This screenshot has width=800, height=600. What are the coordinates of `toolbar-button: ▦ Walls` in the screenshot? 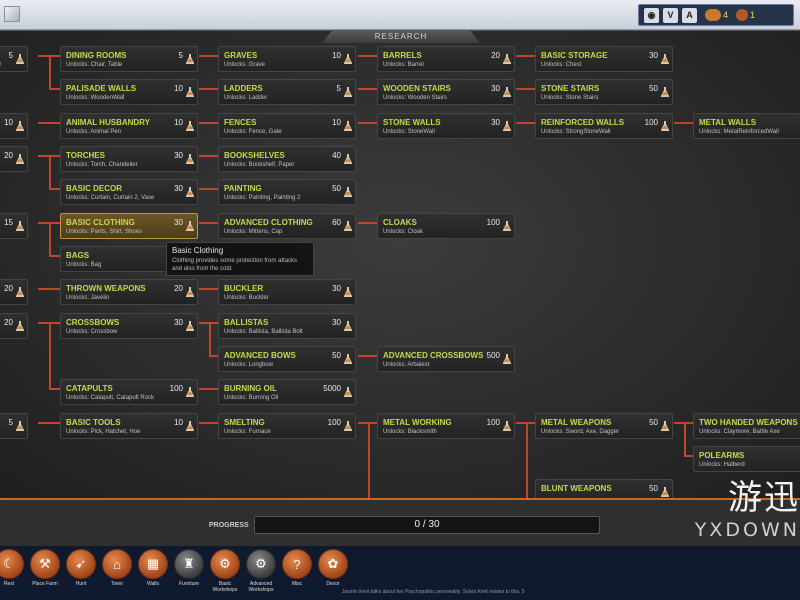 It's located at (153, 574).